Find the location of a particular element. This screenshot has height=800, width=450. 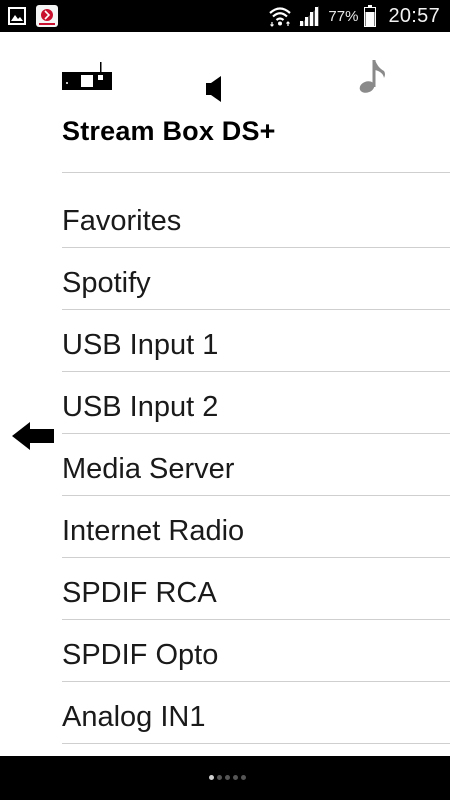

source-item-spdif-rca: SPDIF RCA is located at coordinates (256, 589).